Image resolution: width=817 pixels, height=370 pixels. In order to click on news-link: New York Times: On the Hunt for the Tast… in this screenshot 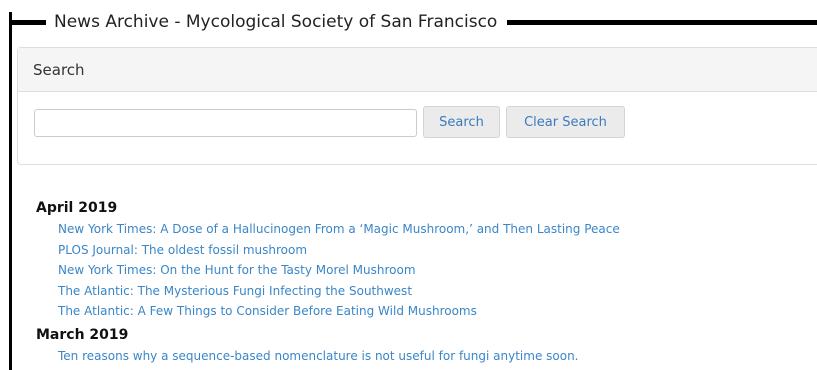, I will do `click(237, 270)`.